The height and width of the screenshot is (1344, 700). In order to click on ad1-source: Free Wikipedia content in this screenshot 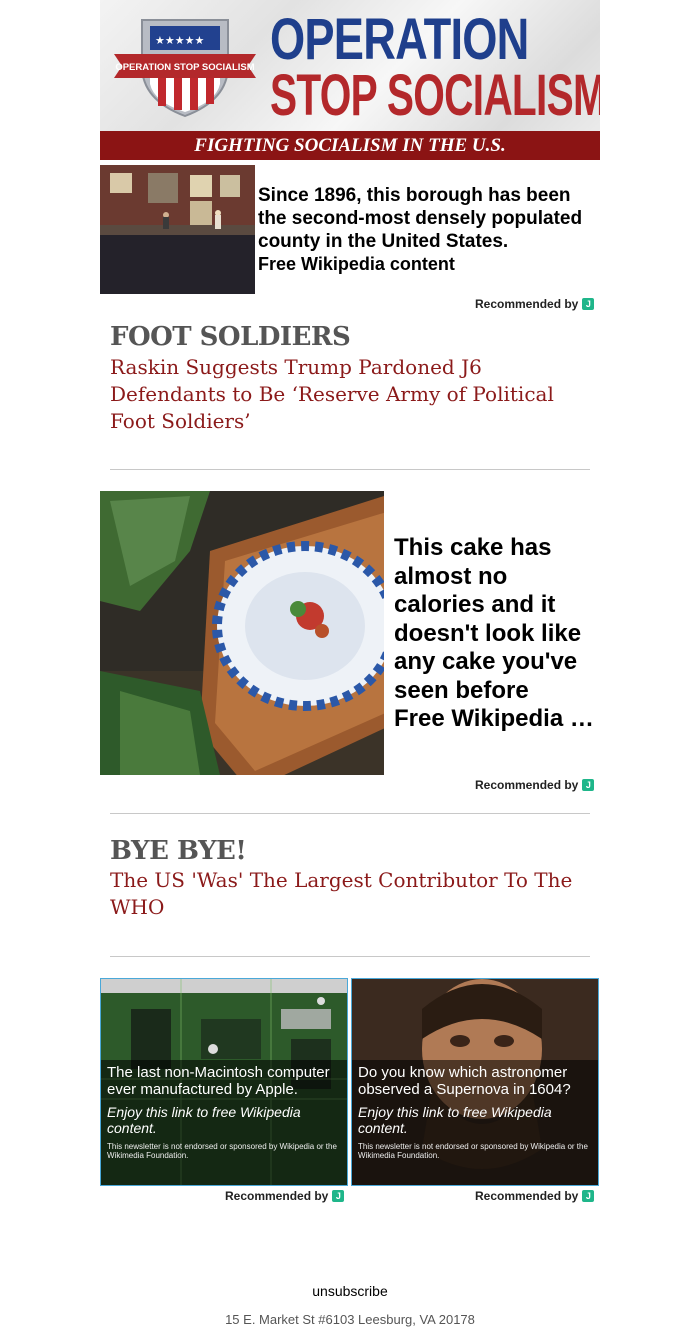, I will do `click(356, 264)`.